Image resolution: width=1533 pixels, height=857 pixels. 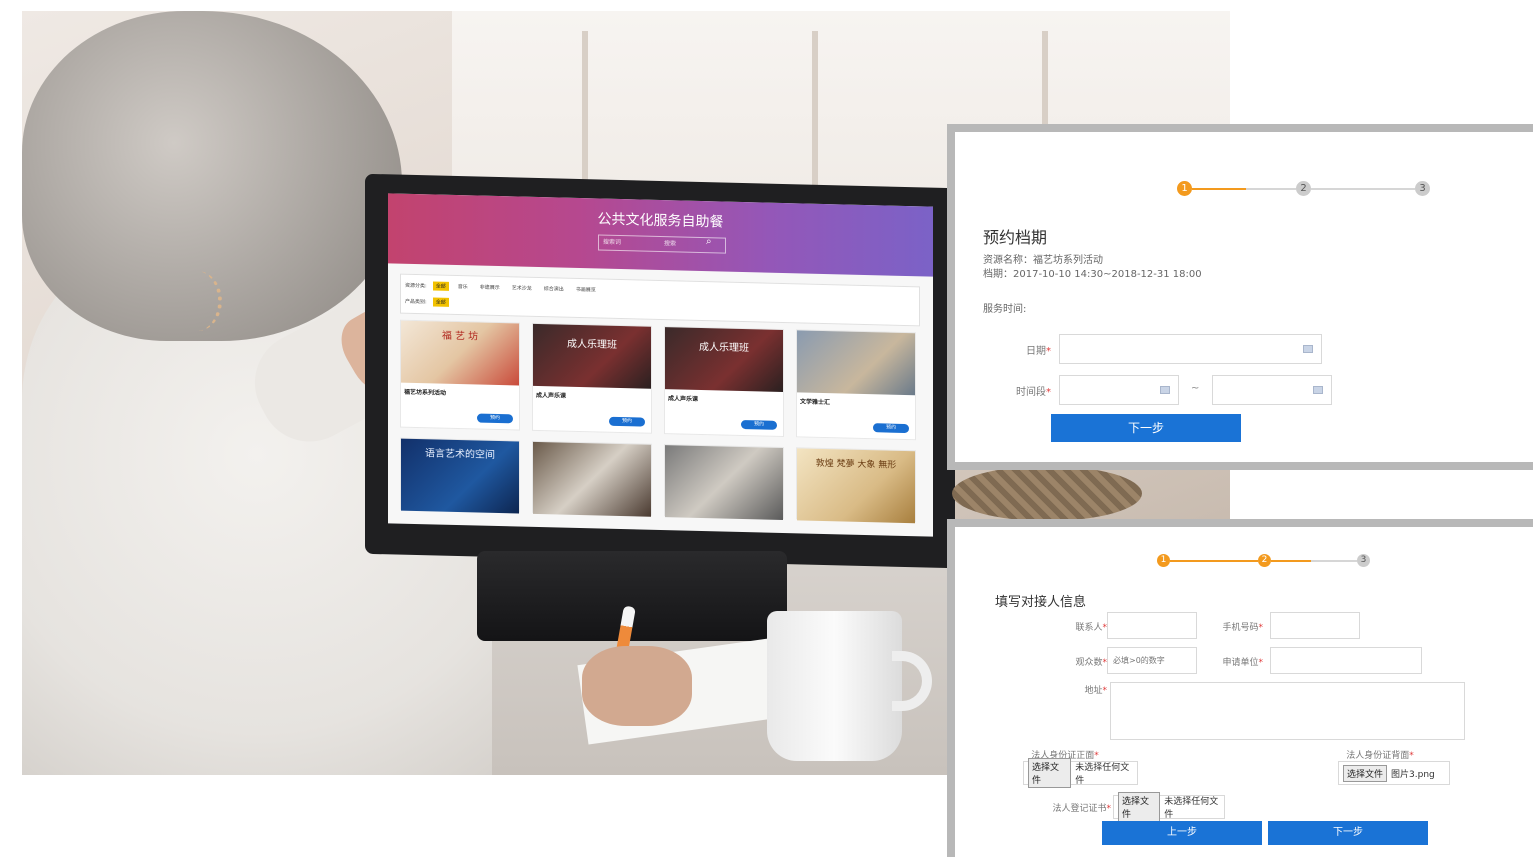 What do you see at coordinates (1015, 237) in the screenshot?
I see `page-title: 预约档期` at bounding box center [1015, 237].